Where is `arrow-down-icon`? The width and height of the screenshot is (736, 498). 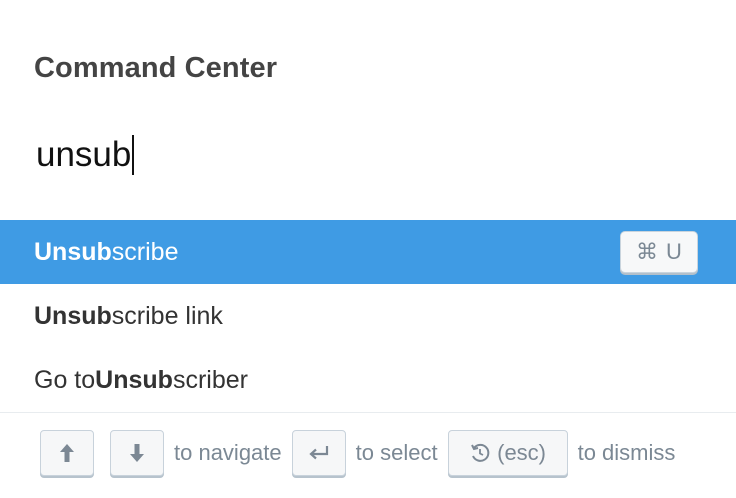
arrow-down-icon is located at coordinates (137, 453).